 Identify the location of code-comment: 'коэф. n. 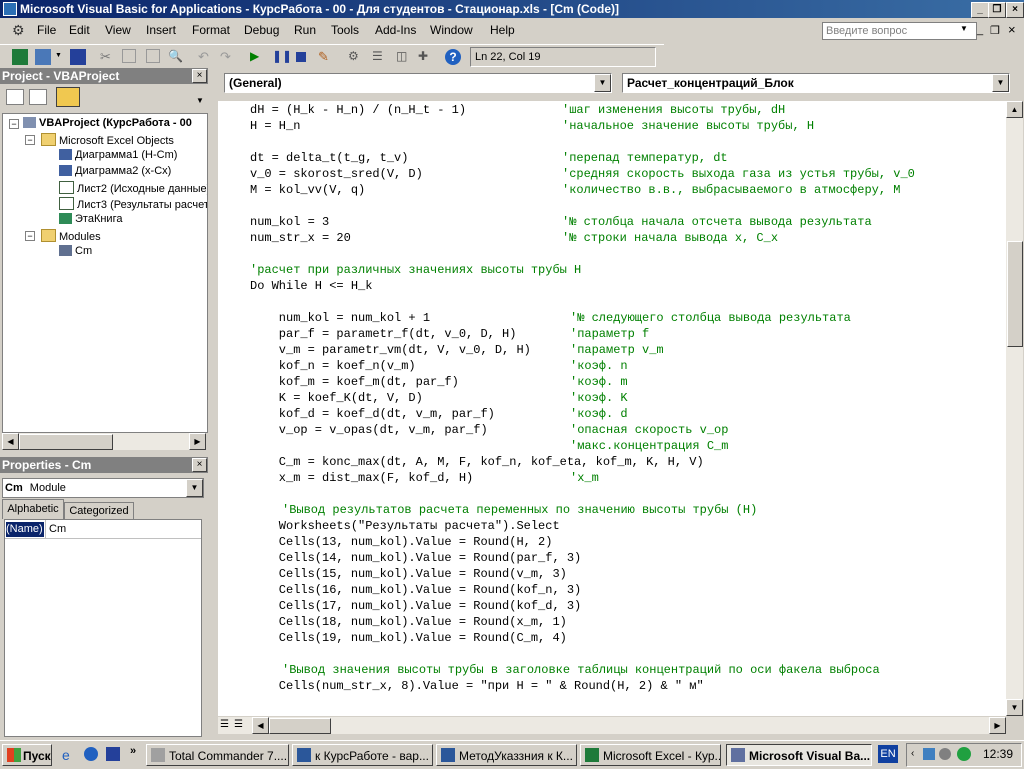
(599, 366).